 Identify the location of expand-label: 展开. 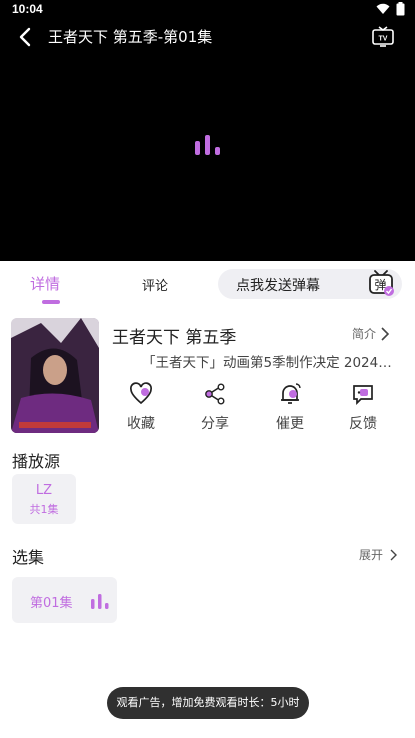
(371, 555).